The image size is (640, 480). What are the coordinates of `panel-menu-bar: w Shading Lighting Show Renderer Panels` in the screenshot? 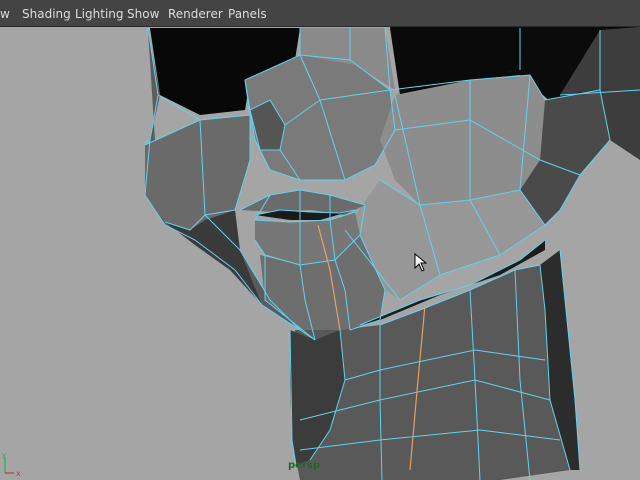 It's located at (320, 13).